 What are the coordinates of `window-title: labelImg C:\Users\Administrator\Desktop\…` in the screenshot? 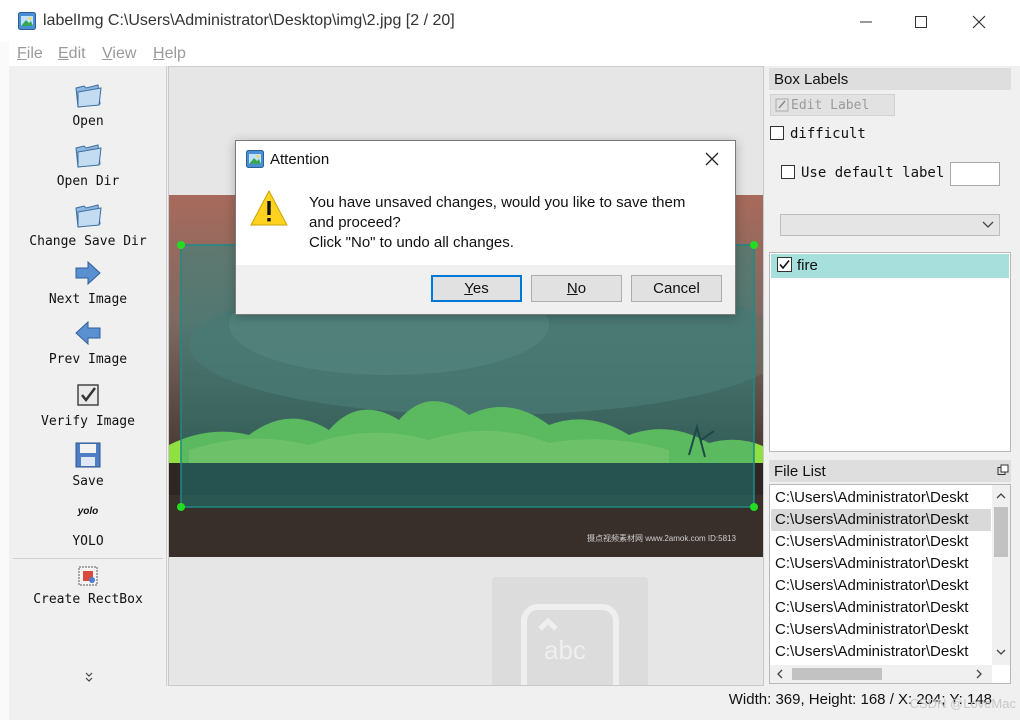 It's located at (249, 20).